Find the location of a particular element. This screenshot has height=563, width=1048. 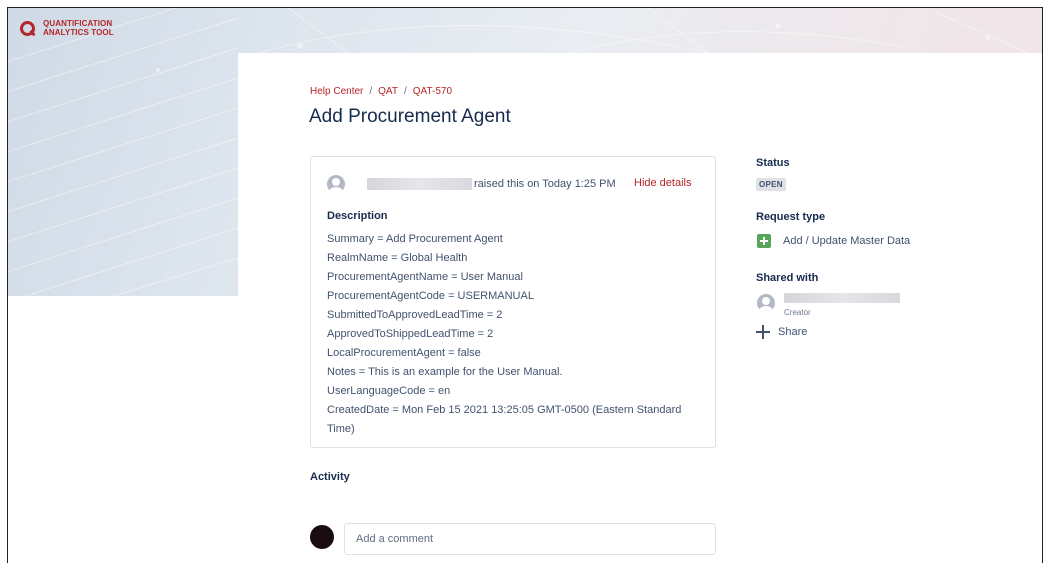

request-type-label: Request type is located at coordinates (791, 217).